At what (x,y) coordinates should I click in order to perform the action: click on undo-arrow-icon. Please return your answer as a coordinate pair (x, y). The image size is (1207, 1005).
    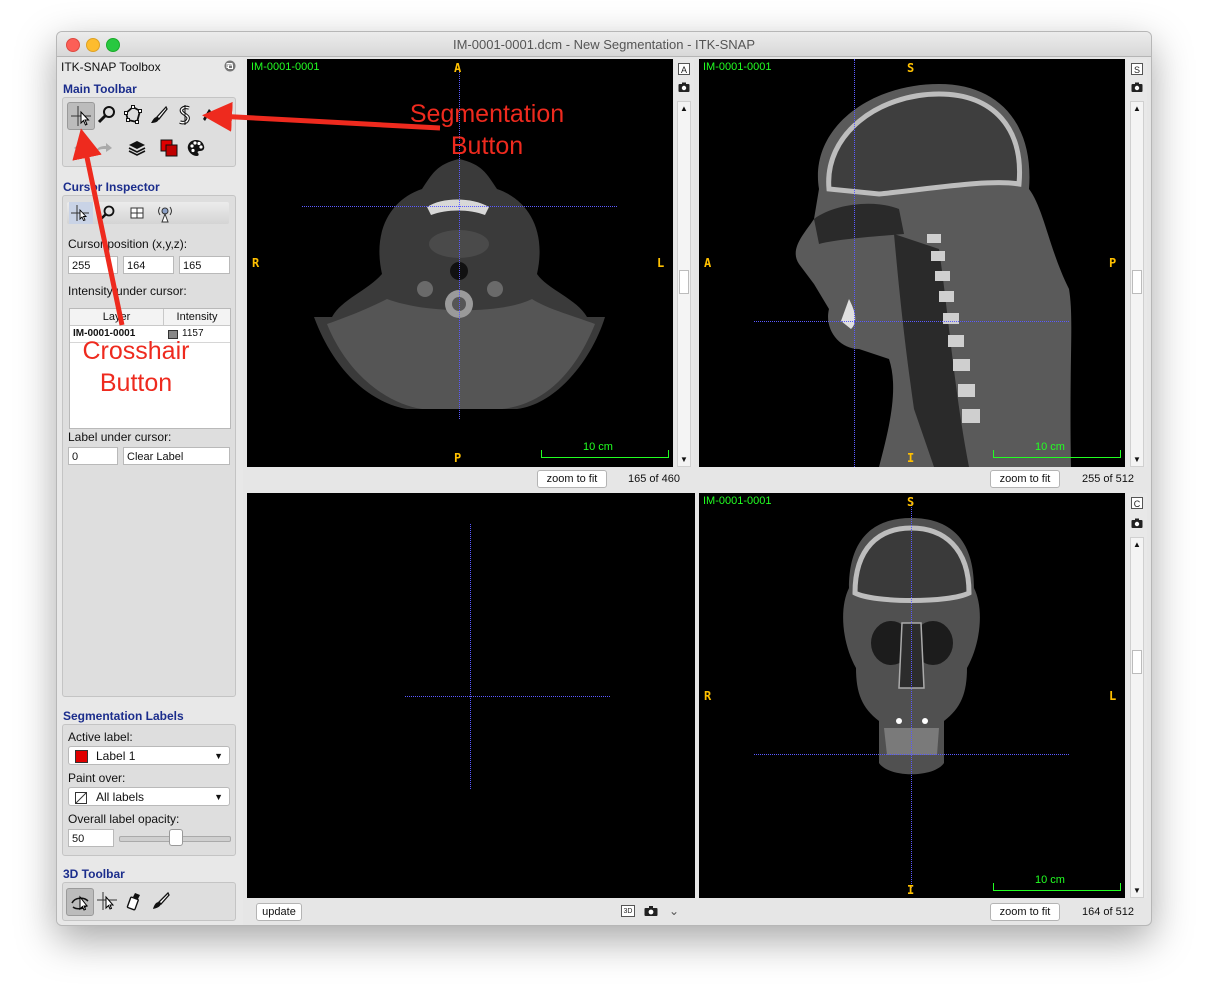
    Looking at the image, I should click on (82, 147).